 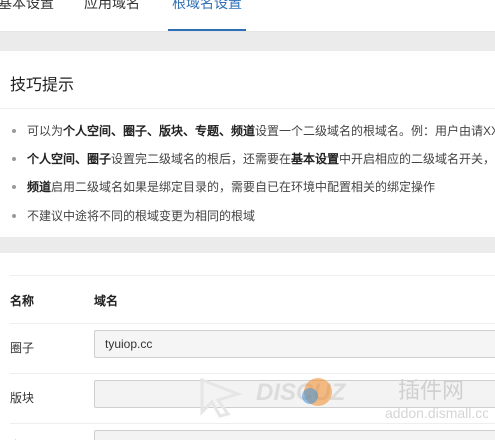 What do you see at coordinates (207, 15) in the screenshot?
I see `tab-root-domain-settings: 根域名设置` at bounding box center [207, 15].